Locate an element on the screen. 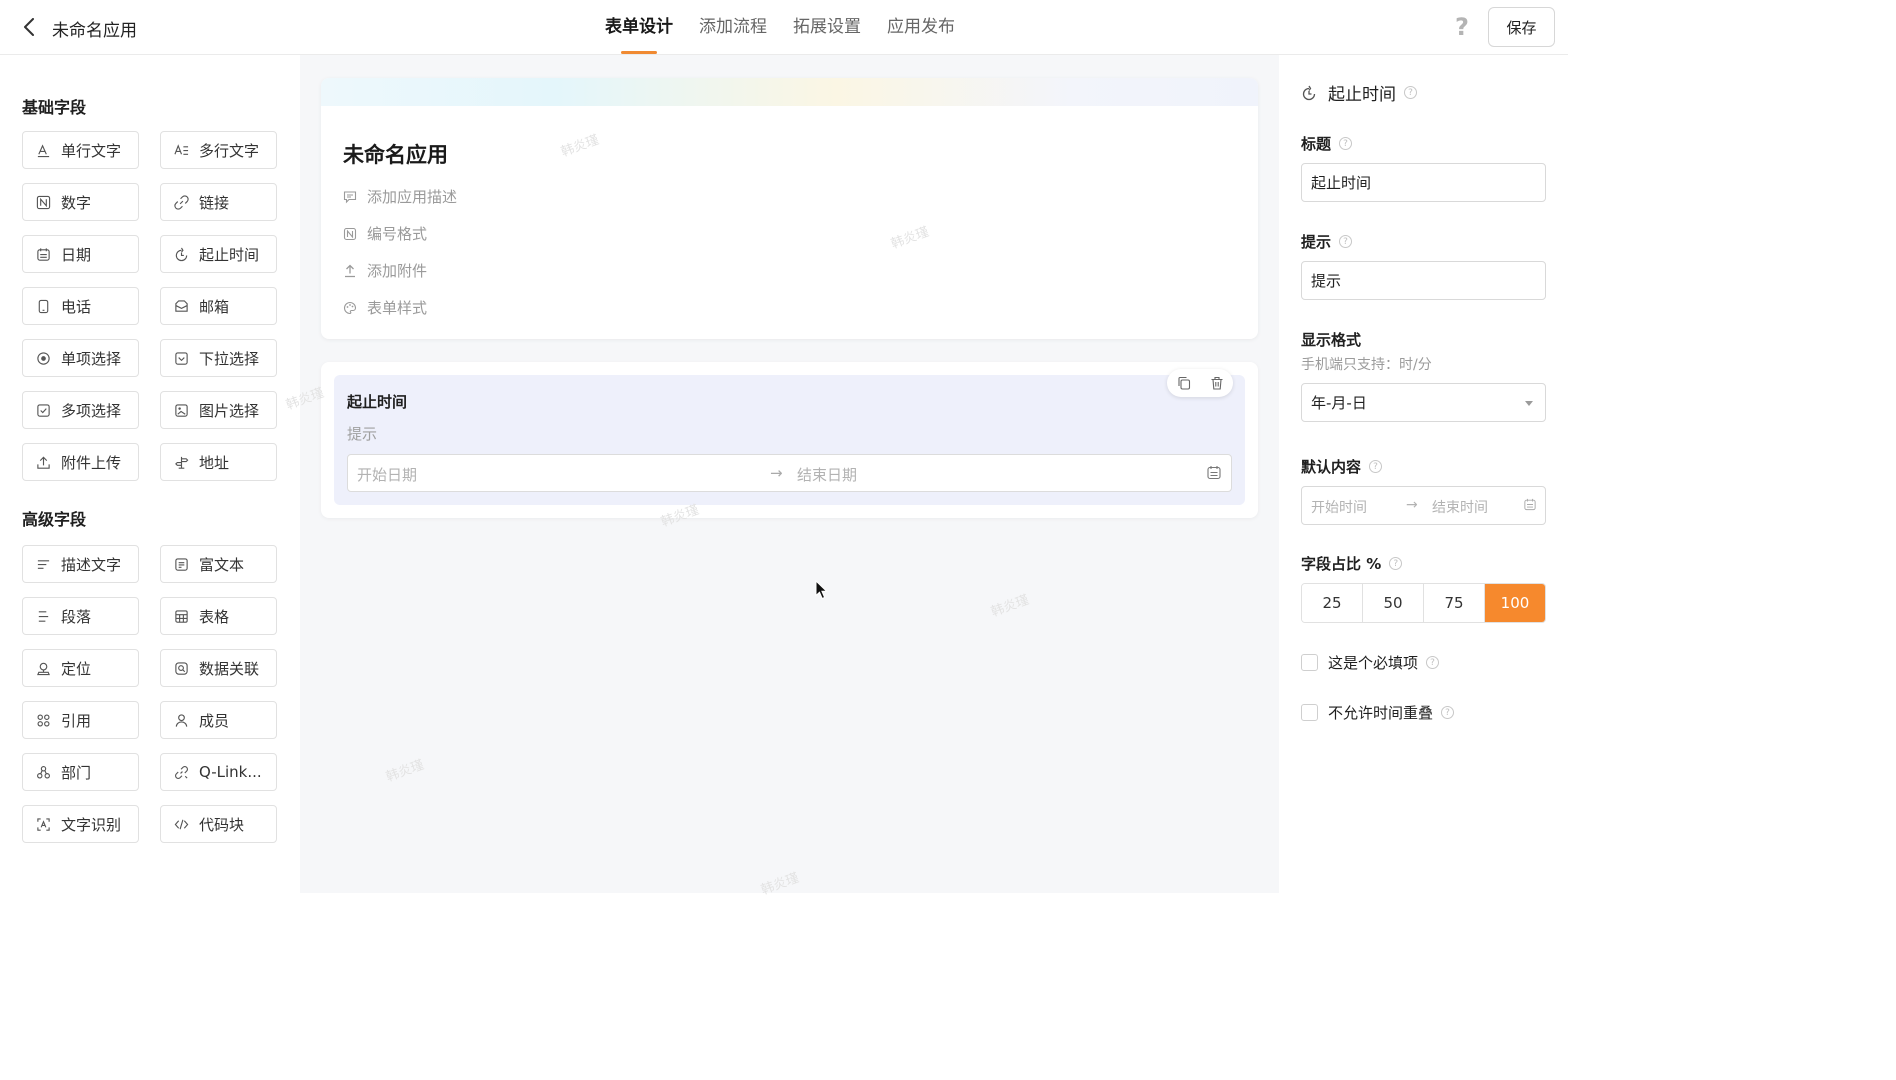 The image size is (1896, 1080). field-address: 地址 is located at coordinates (218, 462).